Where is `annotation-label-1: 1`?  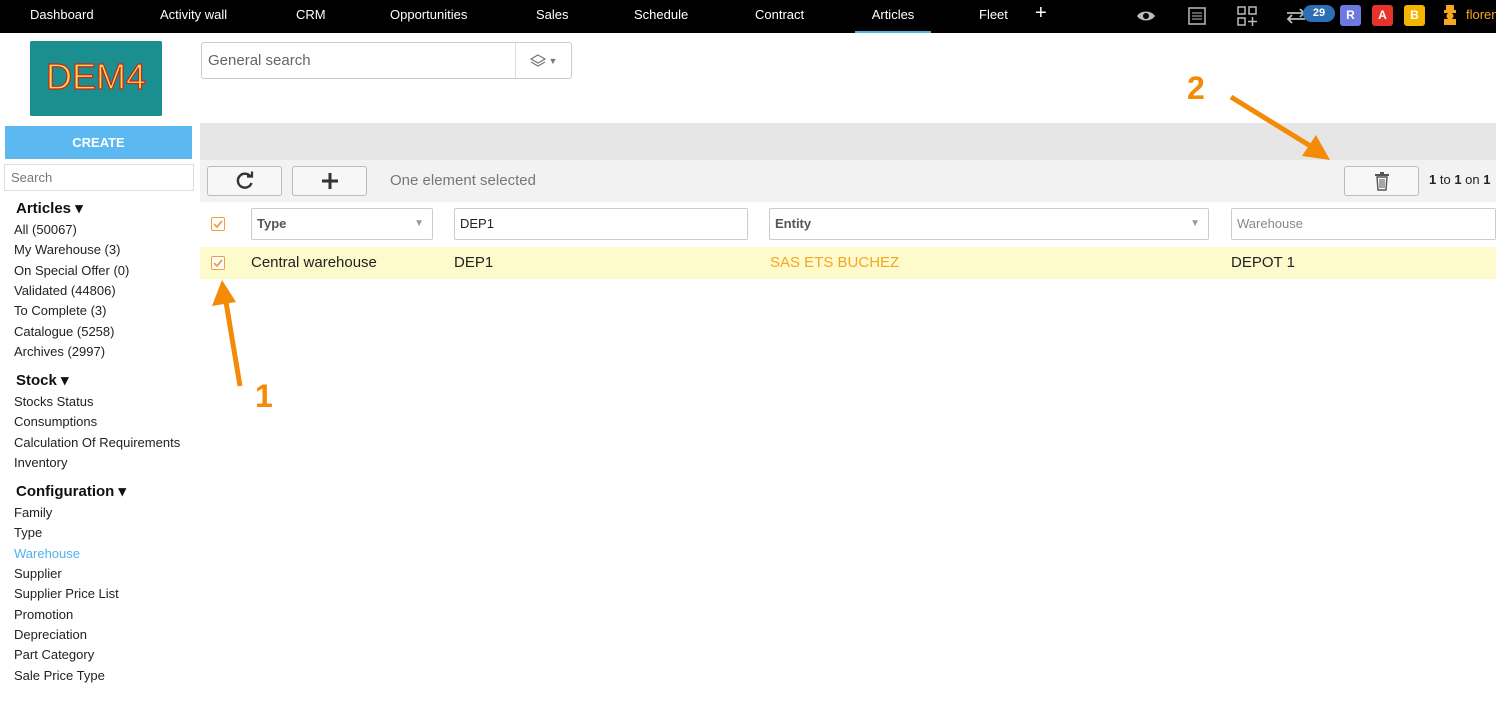
annotation-label-1: 1 is located at coordinates (264, 396).